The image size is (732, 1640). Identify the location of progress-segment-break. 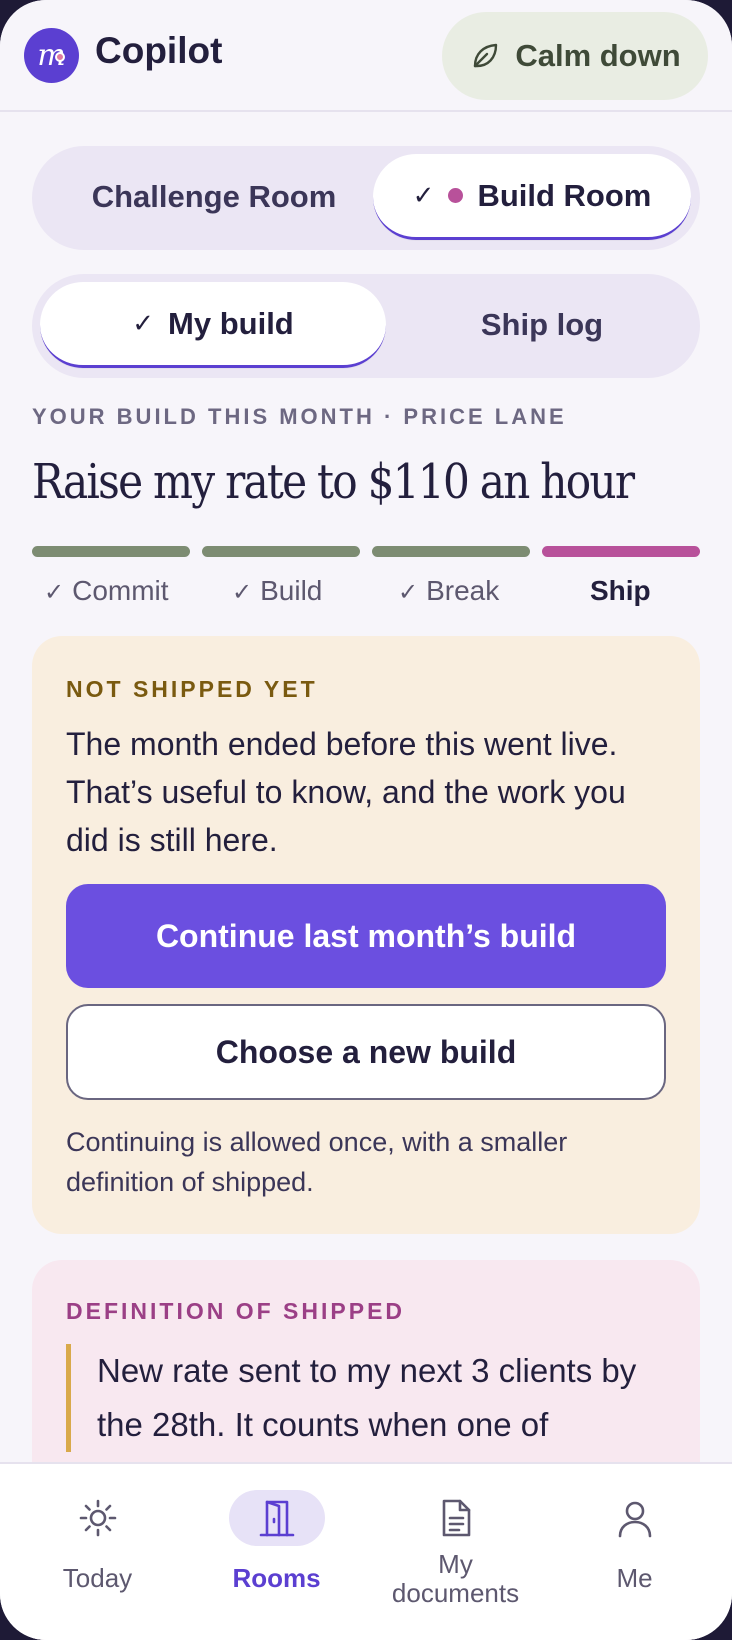
(451, 551).